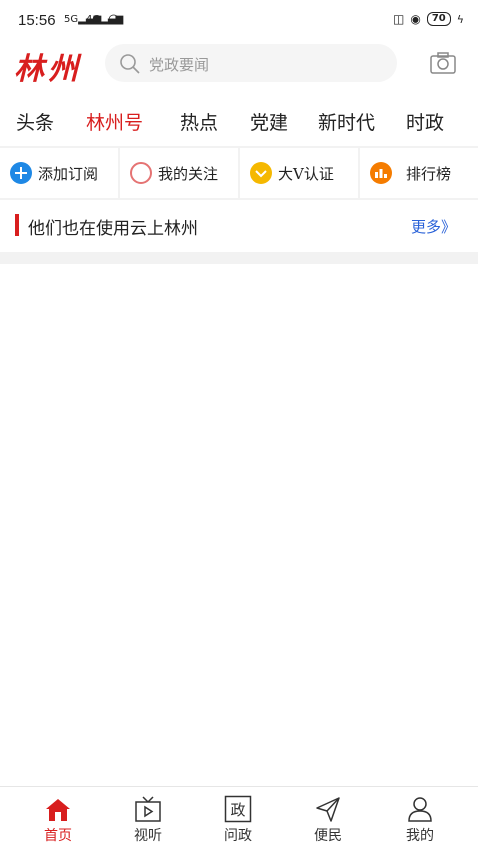 The width and height of the screenshot is (478, 851). What do you see at coordinates (269, 121) in the screenshot?
I see `tab-party: 党建` at bounding box center [269, 121].